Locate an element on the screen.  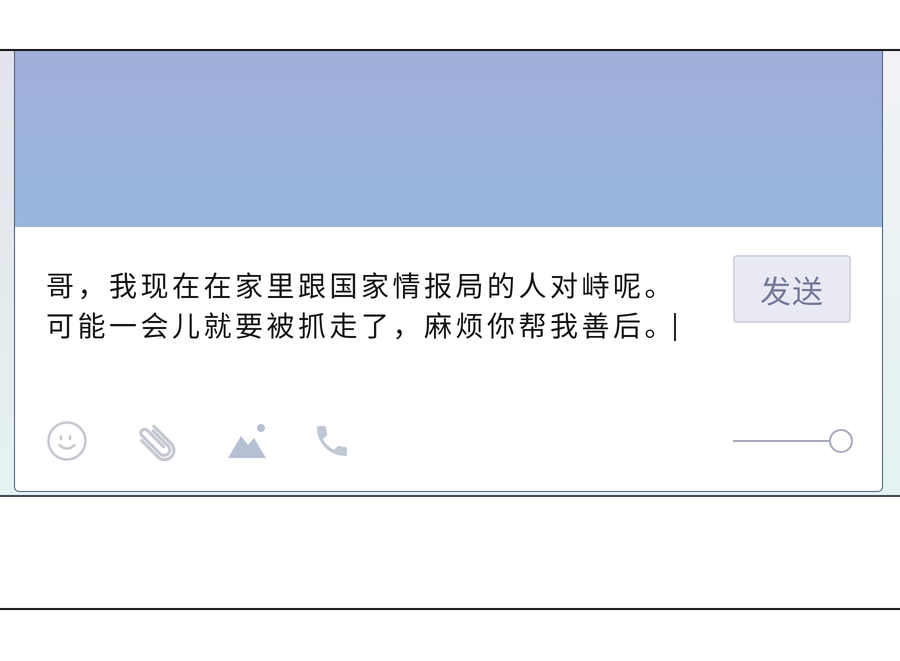
slider-thumb is located at coordinates (841, 441).